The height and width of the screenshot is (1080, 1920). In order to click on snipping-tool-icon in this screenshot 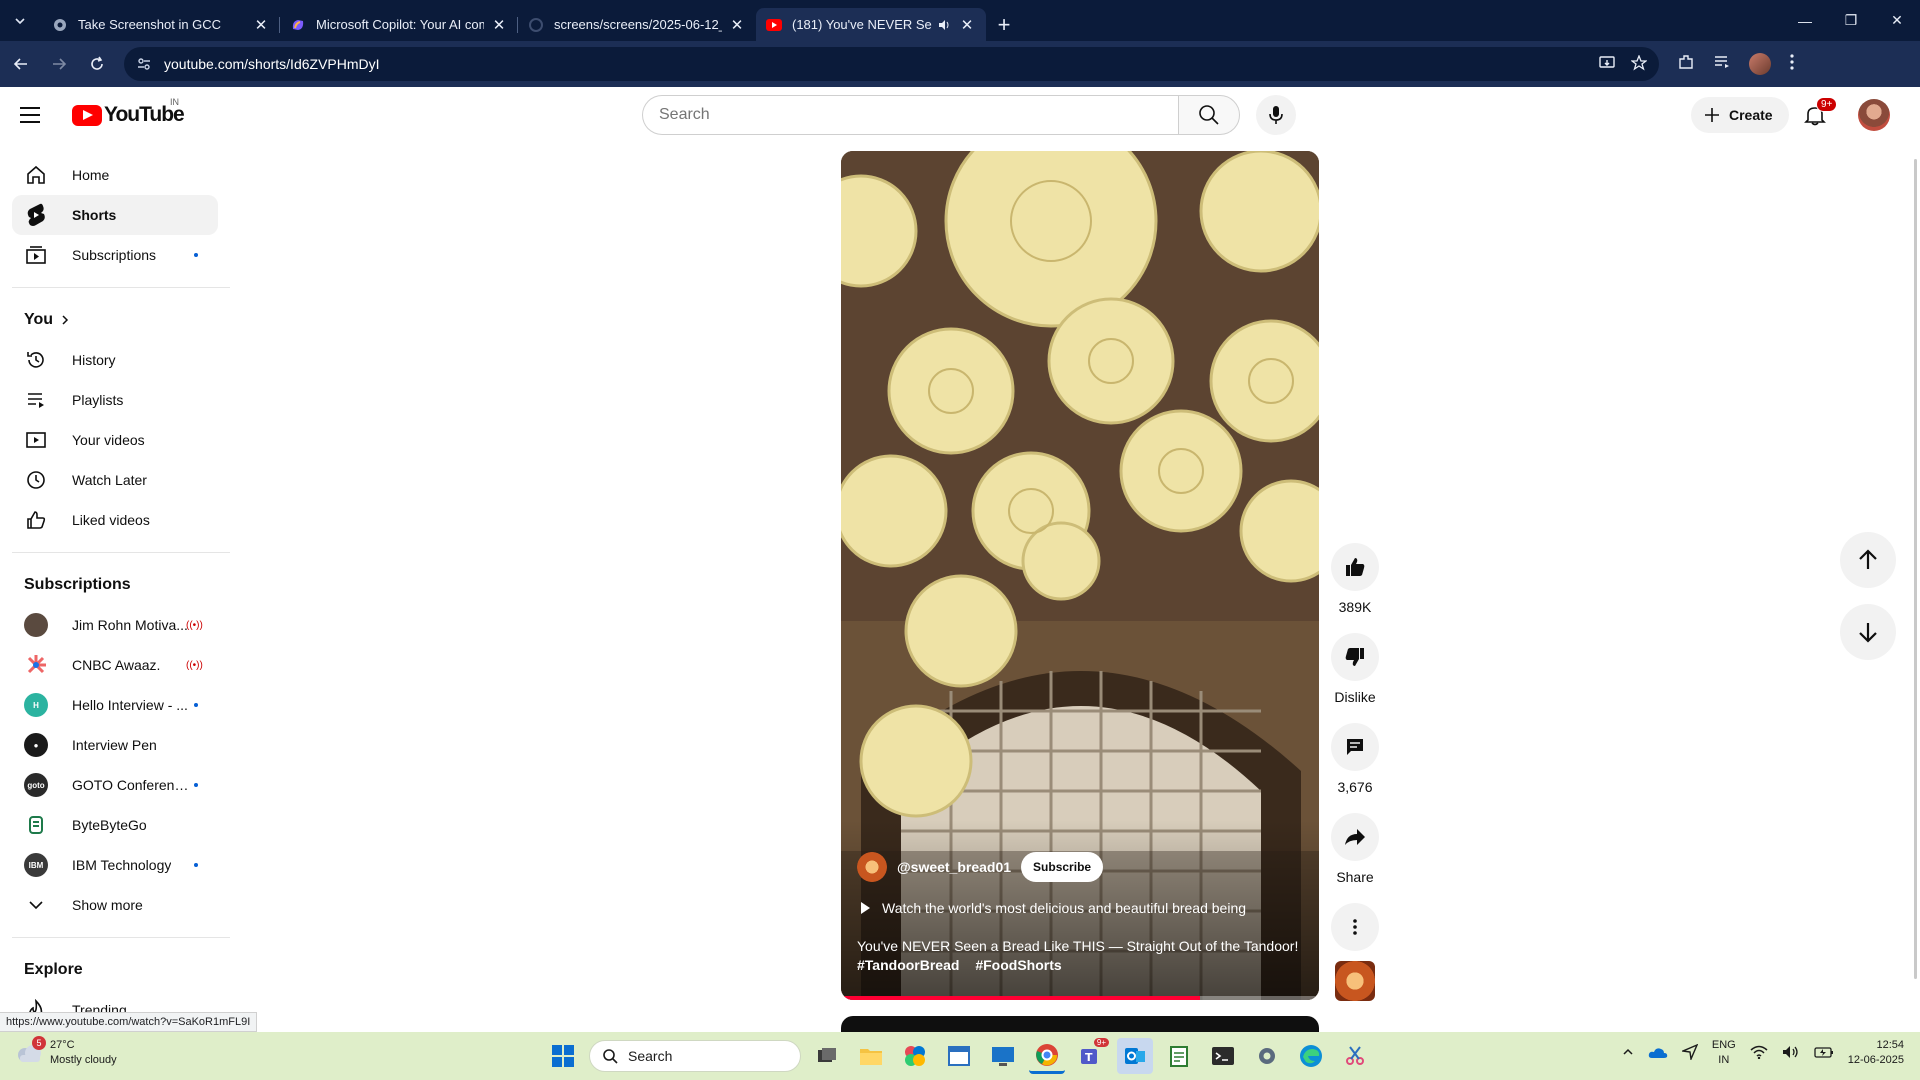, I will do `click(1355, 1056)`.